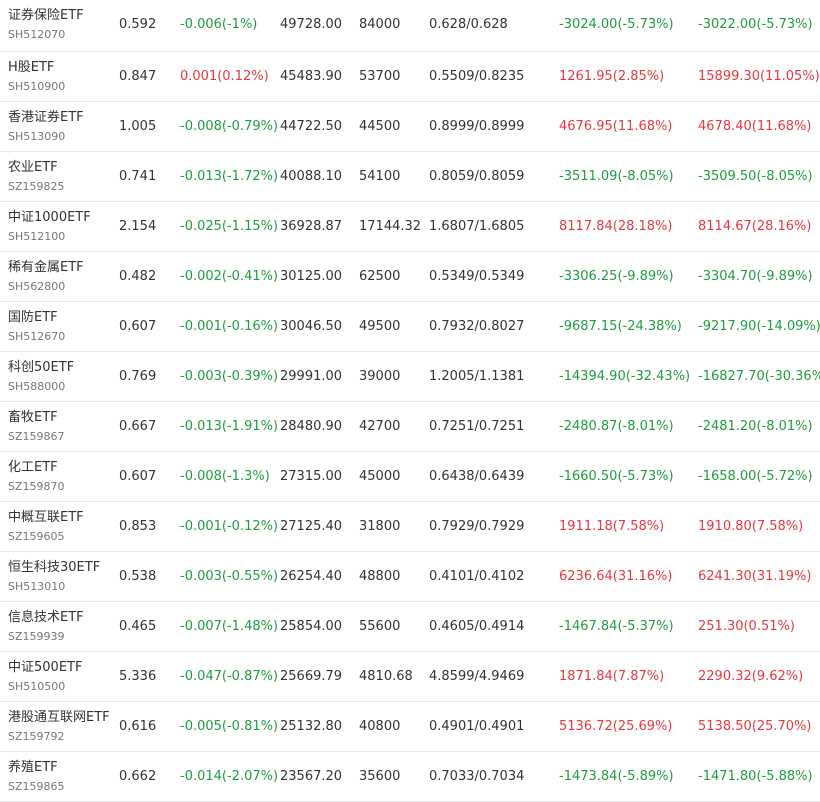 The height and width of the screenshot is (802, 820). What do you see at coordinates (37, 686) in the screenshot?
I see `etf-code: SH510500` at bounding box center [37, 686].